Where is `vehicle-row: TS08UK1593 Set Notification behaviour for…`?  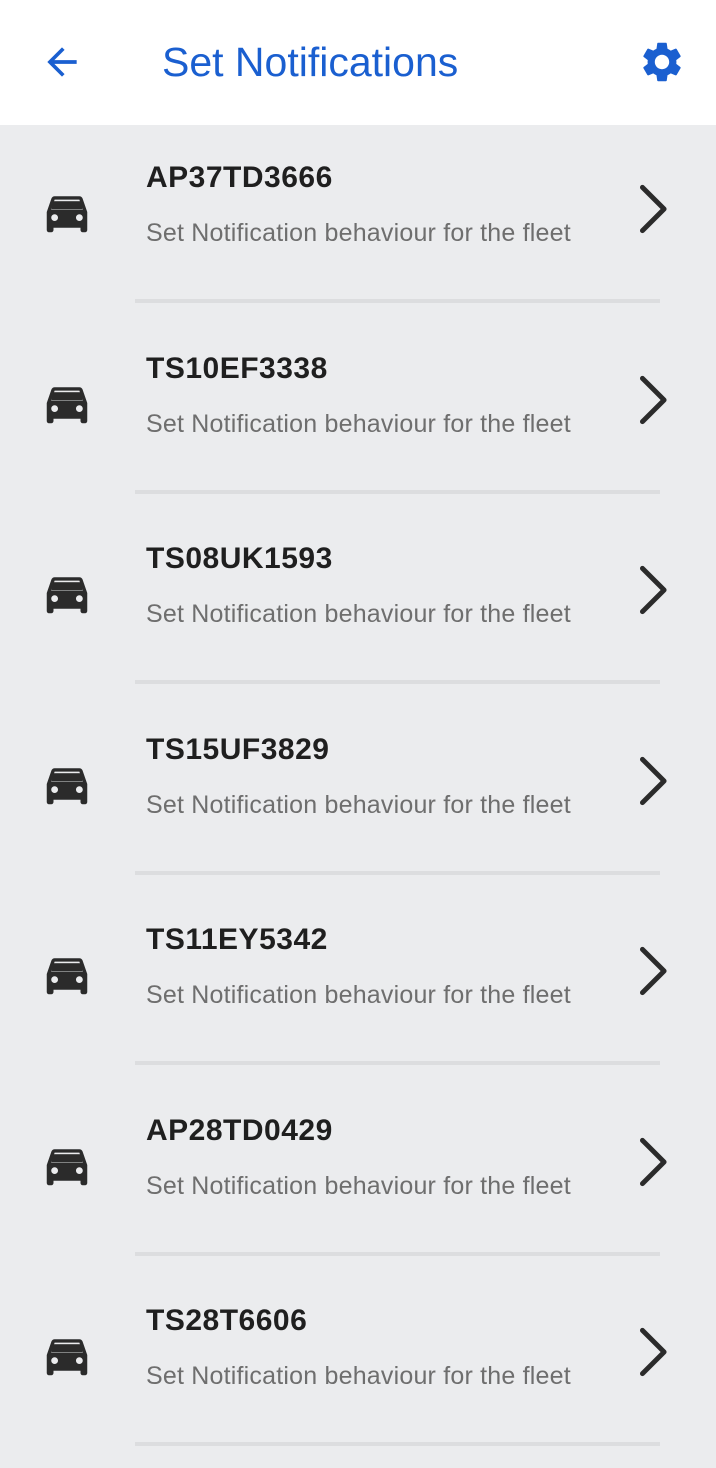 vehicle-row: TS08UK1593 Set Notification behaviour for… is located at coordinates (358, 601).